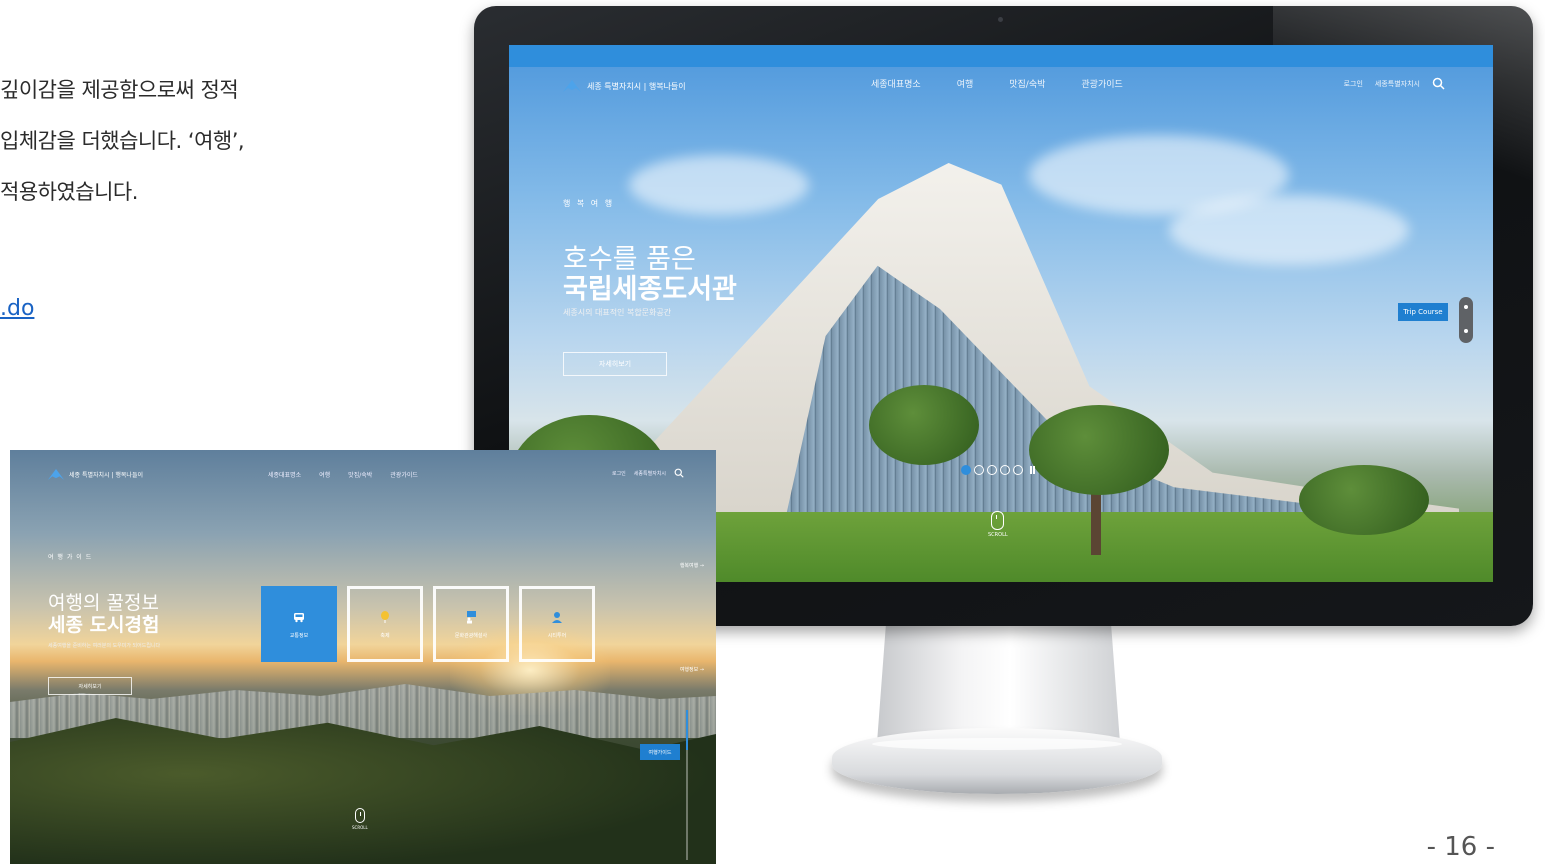  I want to click on login-link: 로그인, so click(1353, 84).